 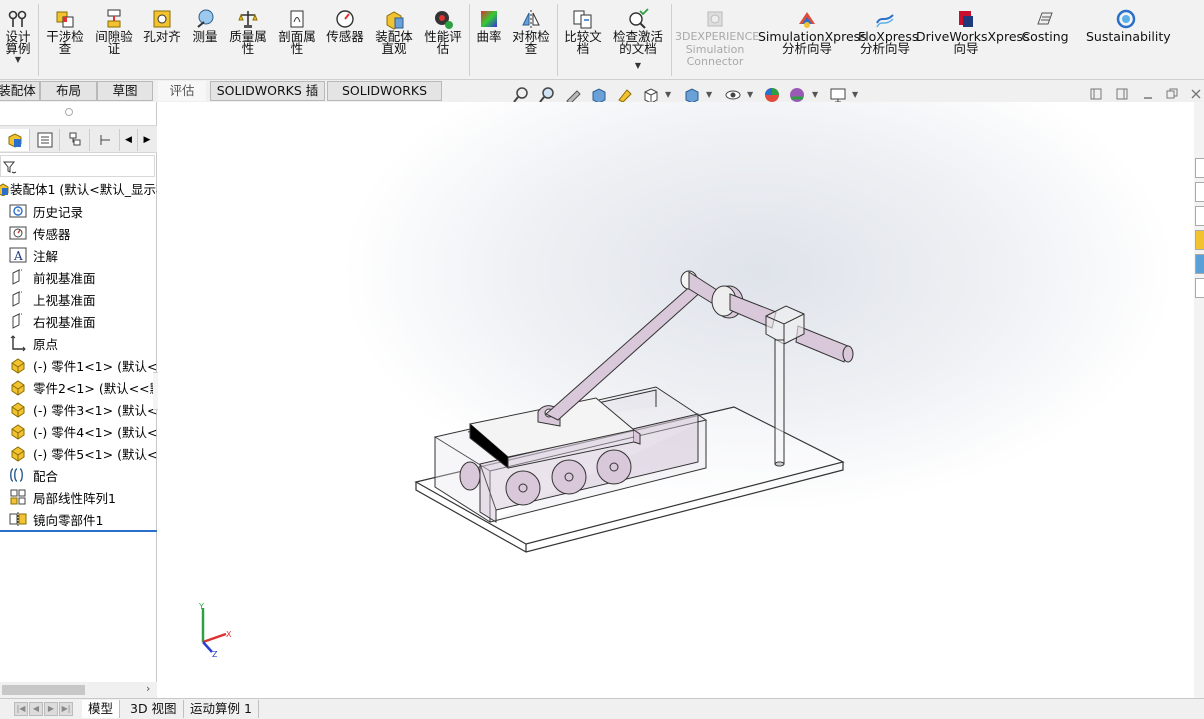 What do you see at coordinates (125, 91) in the screenshot?
I see `tab-sketch: 草图` at bounding box center [125, 91].